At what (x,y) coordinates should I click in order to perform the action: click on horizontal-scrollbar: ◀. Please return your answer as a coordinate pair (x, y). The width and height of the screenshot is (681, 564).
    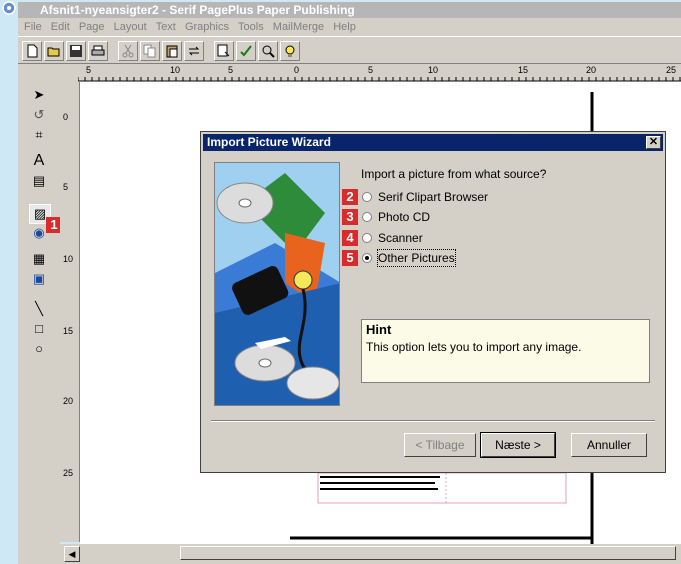
    Looking at the image, I should click on (370, 554).